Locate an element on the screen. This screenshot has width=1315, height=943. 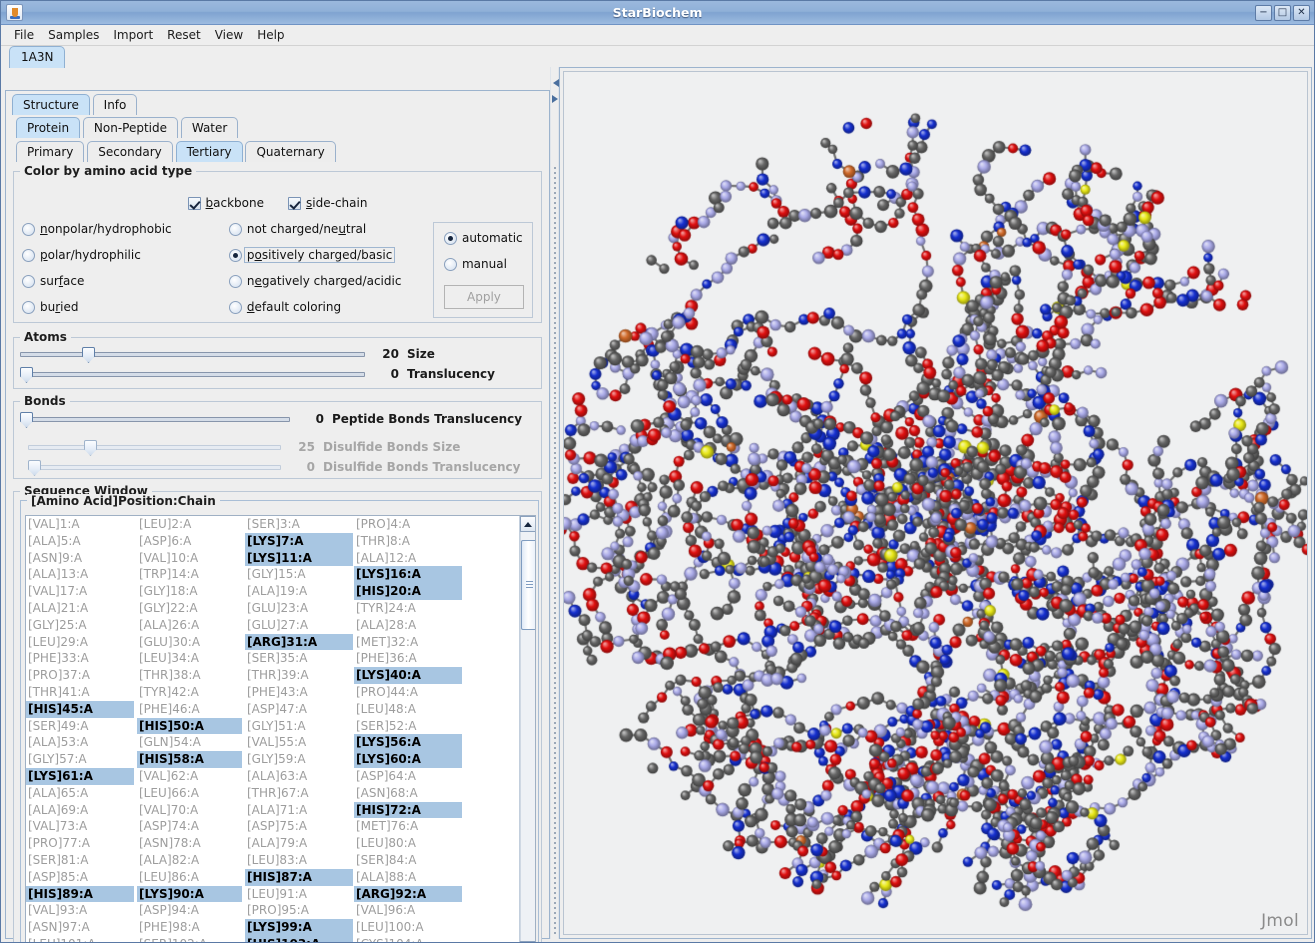
residue-cell-ala-12: [ALA]12:A is located at coordinates (385, 558).